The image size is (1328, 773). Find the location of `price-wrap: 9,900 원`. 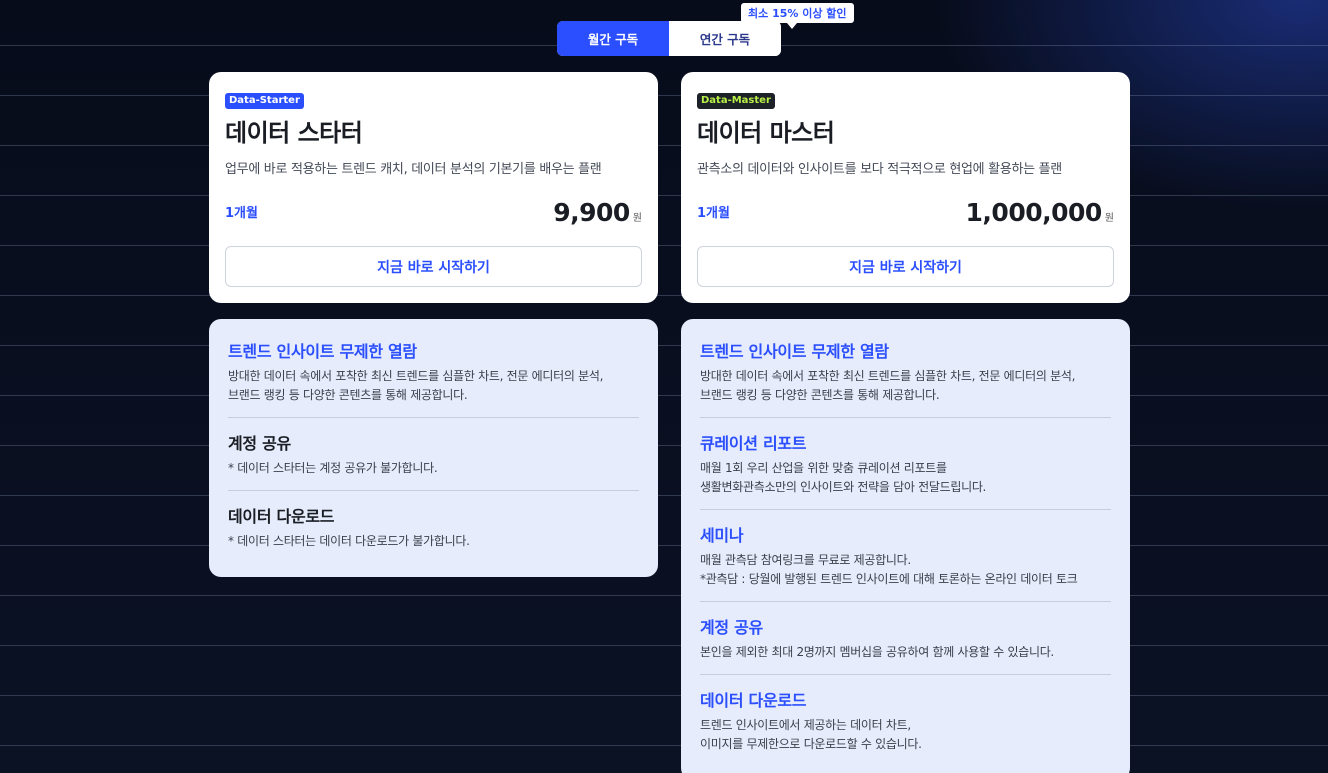

price-wrap: 9,900 원 is located at coordinates (597, 212).